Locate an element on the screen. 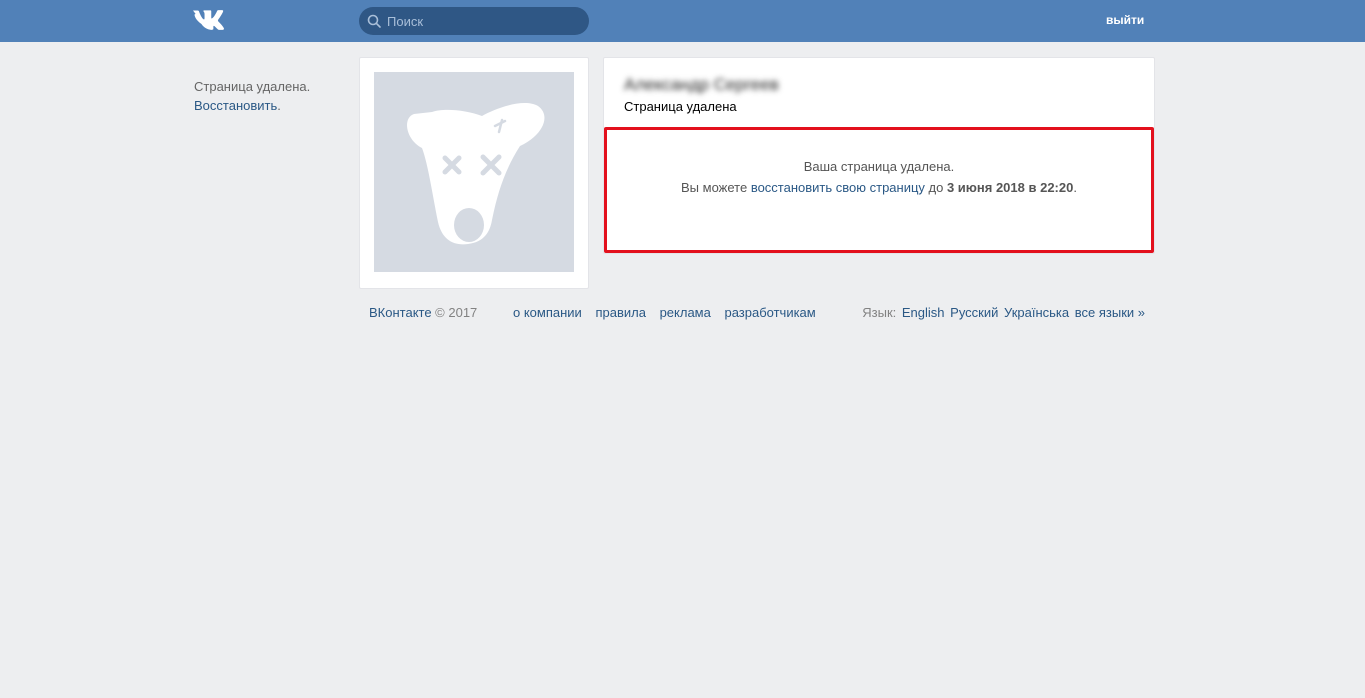  footer-link-rules: правила is located at coordinates (620, 312).